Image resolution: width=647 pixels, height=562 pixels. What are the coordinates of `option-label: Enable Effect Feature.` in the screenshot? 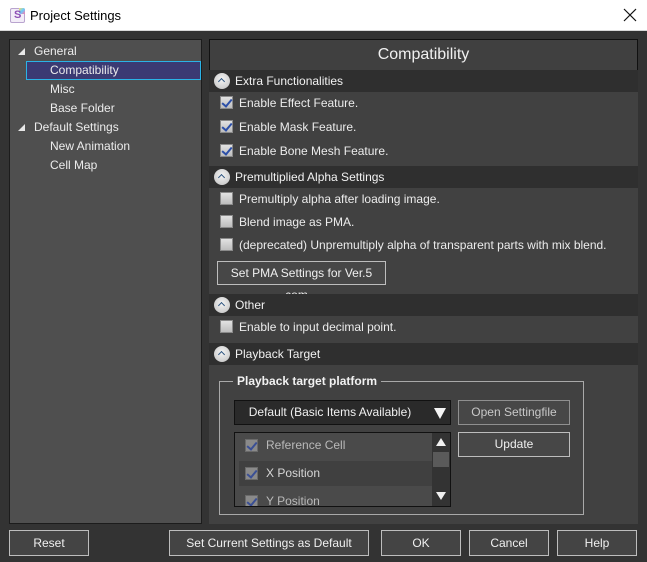 It's located at (299, 103).